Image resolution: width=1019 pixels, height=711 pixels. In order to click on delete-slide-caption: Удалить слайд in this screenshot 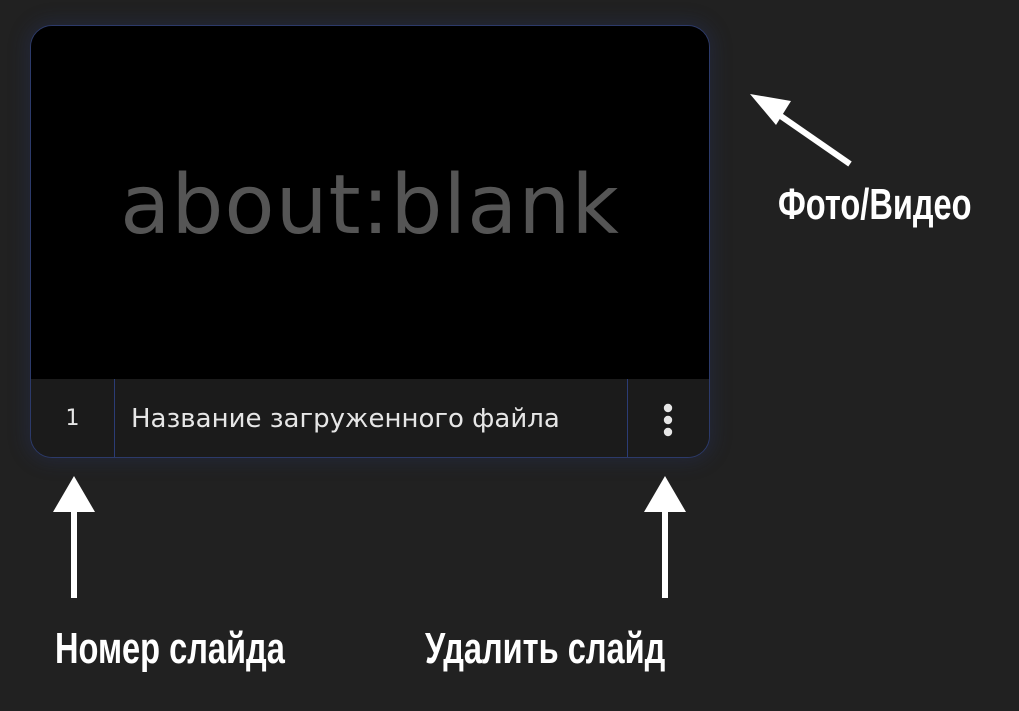, I will do `click(545, 648)`.